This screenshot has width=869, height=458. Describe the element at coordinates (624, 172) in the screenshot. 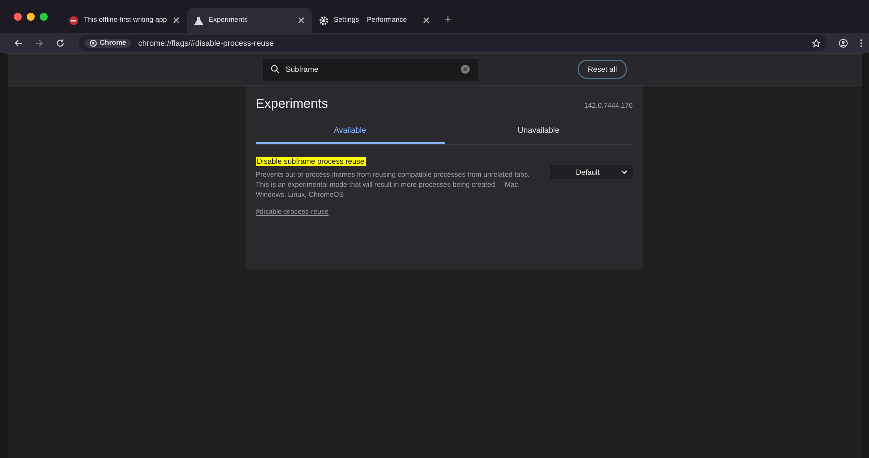

I see `chevron-down-icon` at that location.